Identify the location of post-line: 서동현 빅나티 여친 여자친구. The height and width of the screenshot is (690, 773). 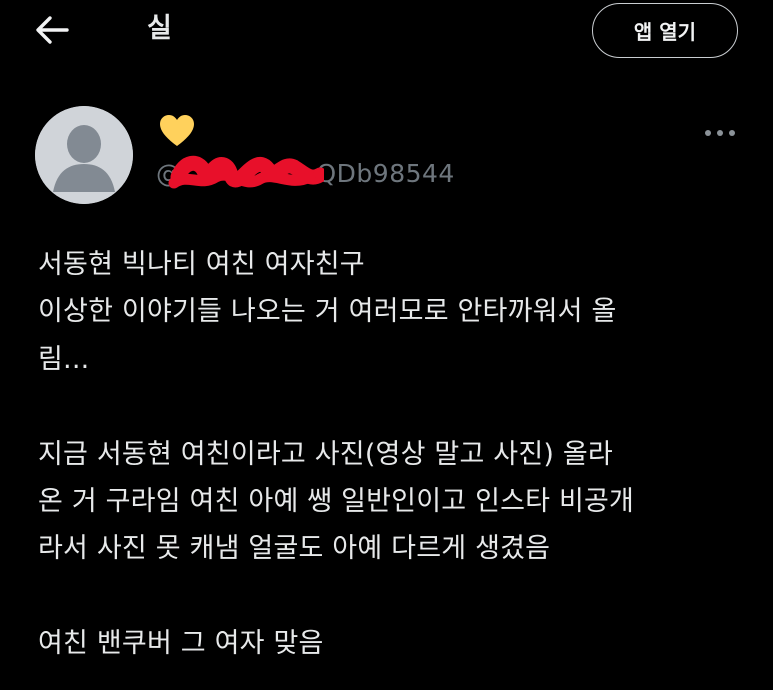
(201, 264).